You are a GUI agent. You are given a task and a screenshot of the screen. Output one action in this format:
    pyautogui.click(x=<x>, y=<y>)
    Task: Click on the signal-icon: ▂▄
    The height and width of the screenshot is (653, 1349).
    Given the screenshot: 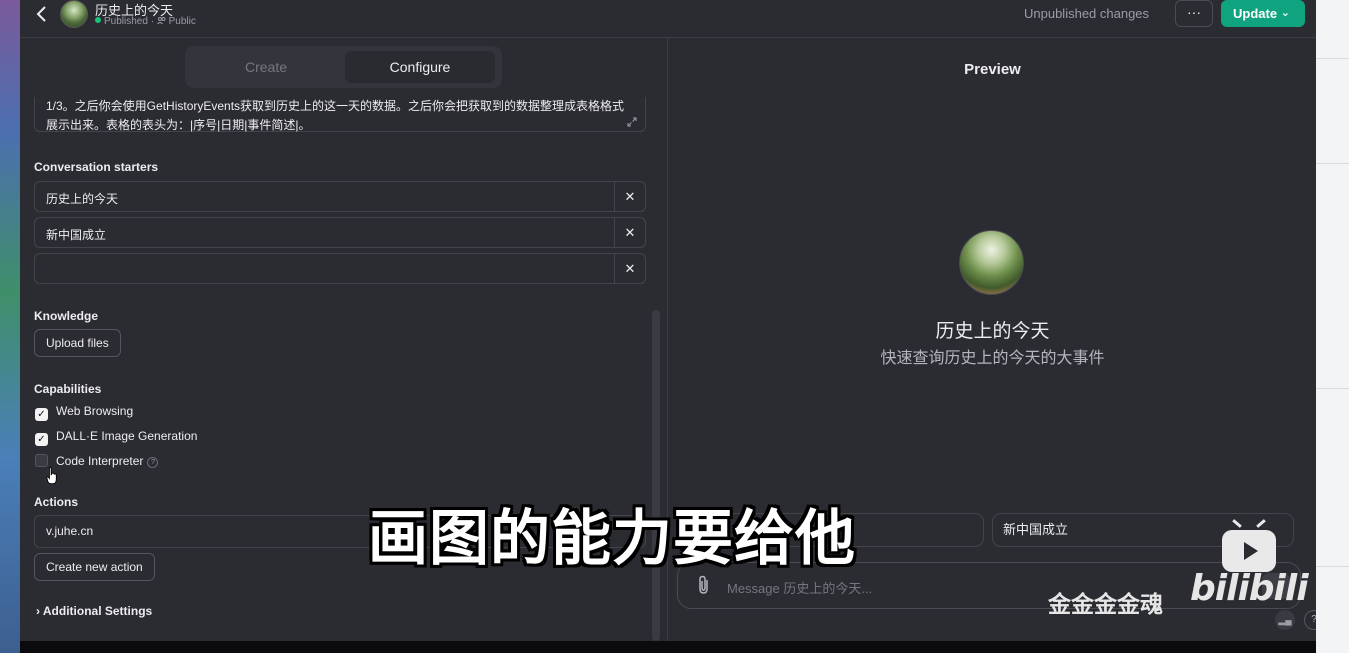 What is the action you would take?
    pyautogui.click(x=1285, y=620)
    